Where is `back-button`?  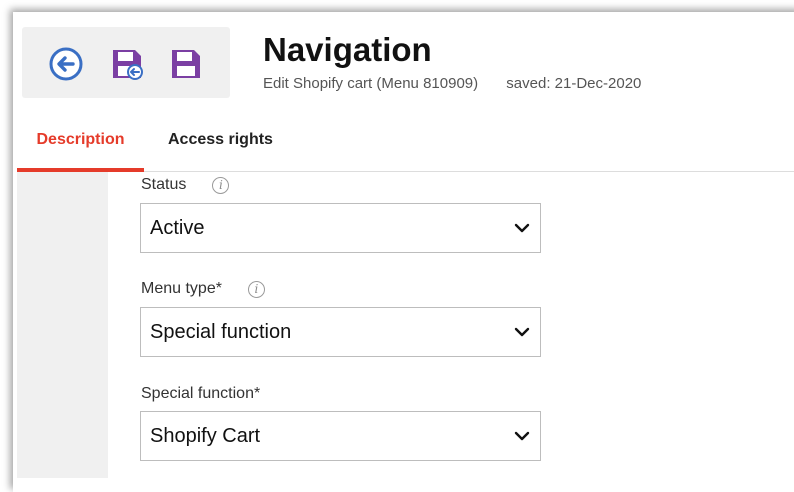 back-button is located at coordinates (66, 64).